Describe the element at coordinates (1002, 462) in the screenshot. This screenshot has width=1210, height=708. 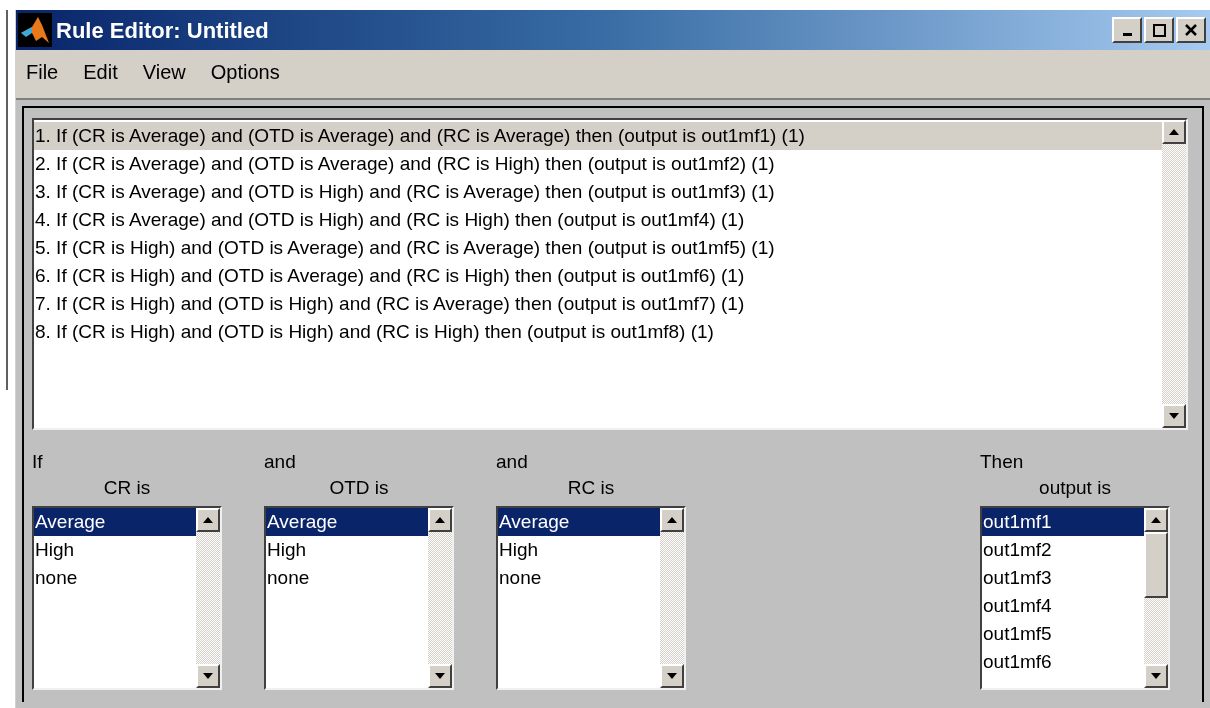
I see `connector-label: Then` at that location.